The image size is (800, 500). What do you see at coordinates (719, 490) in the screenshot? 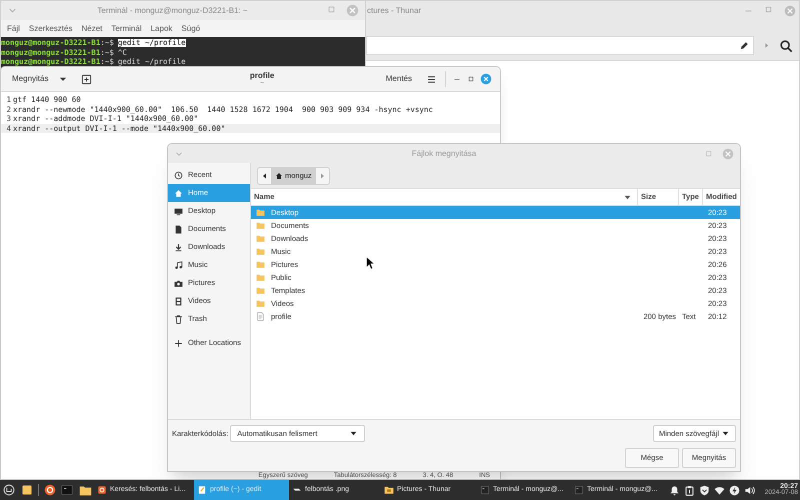
I see `wifi-icon` at bounding box center [719, 490].